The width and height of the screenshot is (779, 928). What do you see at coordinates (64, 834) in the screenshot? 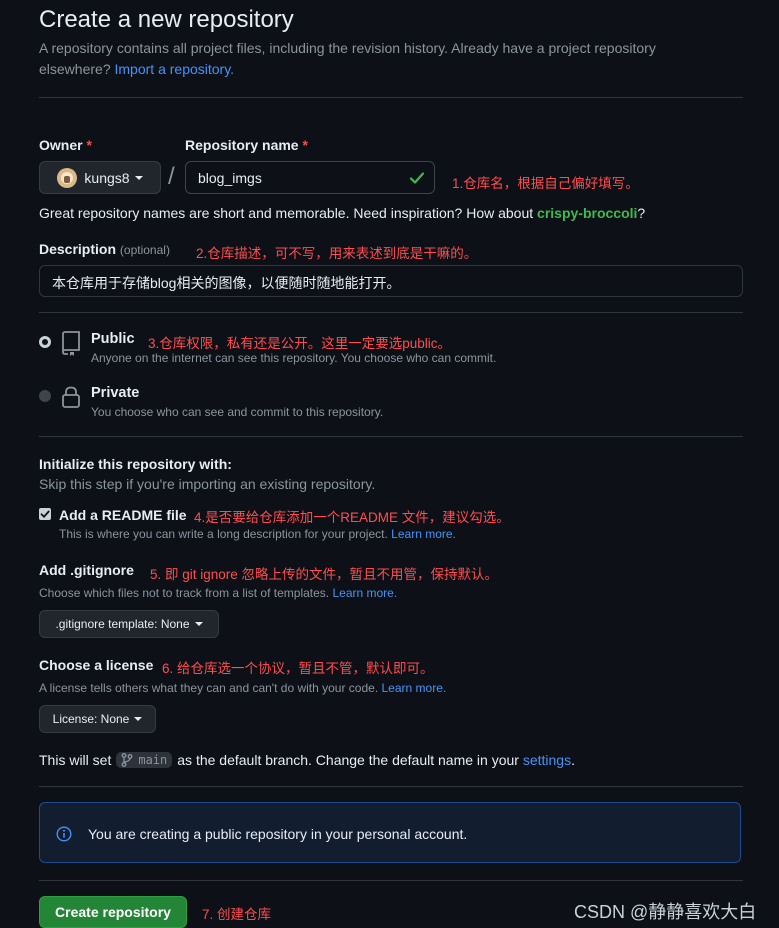
I see `info-icon` at bounding box center [64, 834].